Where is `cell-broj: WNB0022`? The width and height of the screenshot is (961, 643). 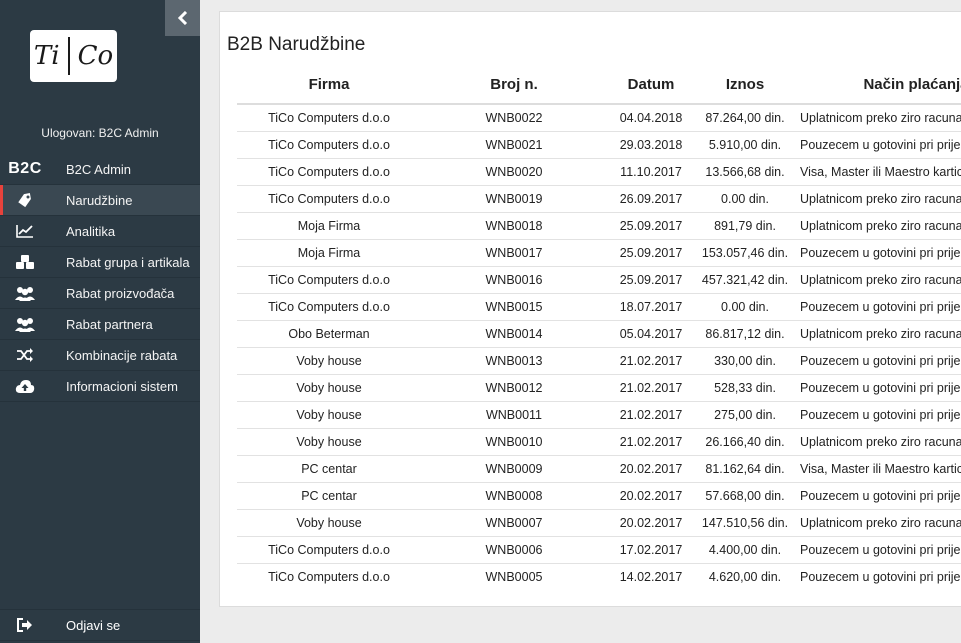 cell-broj: WNB0022 is located at coordinates (514, 118).